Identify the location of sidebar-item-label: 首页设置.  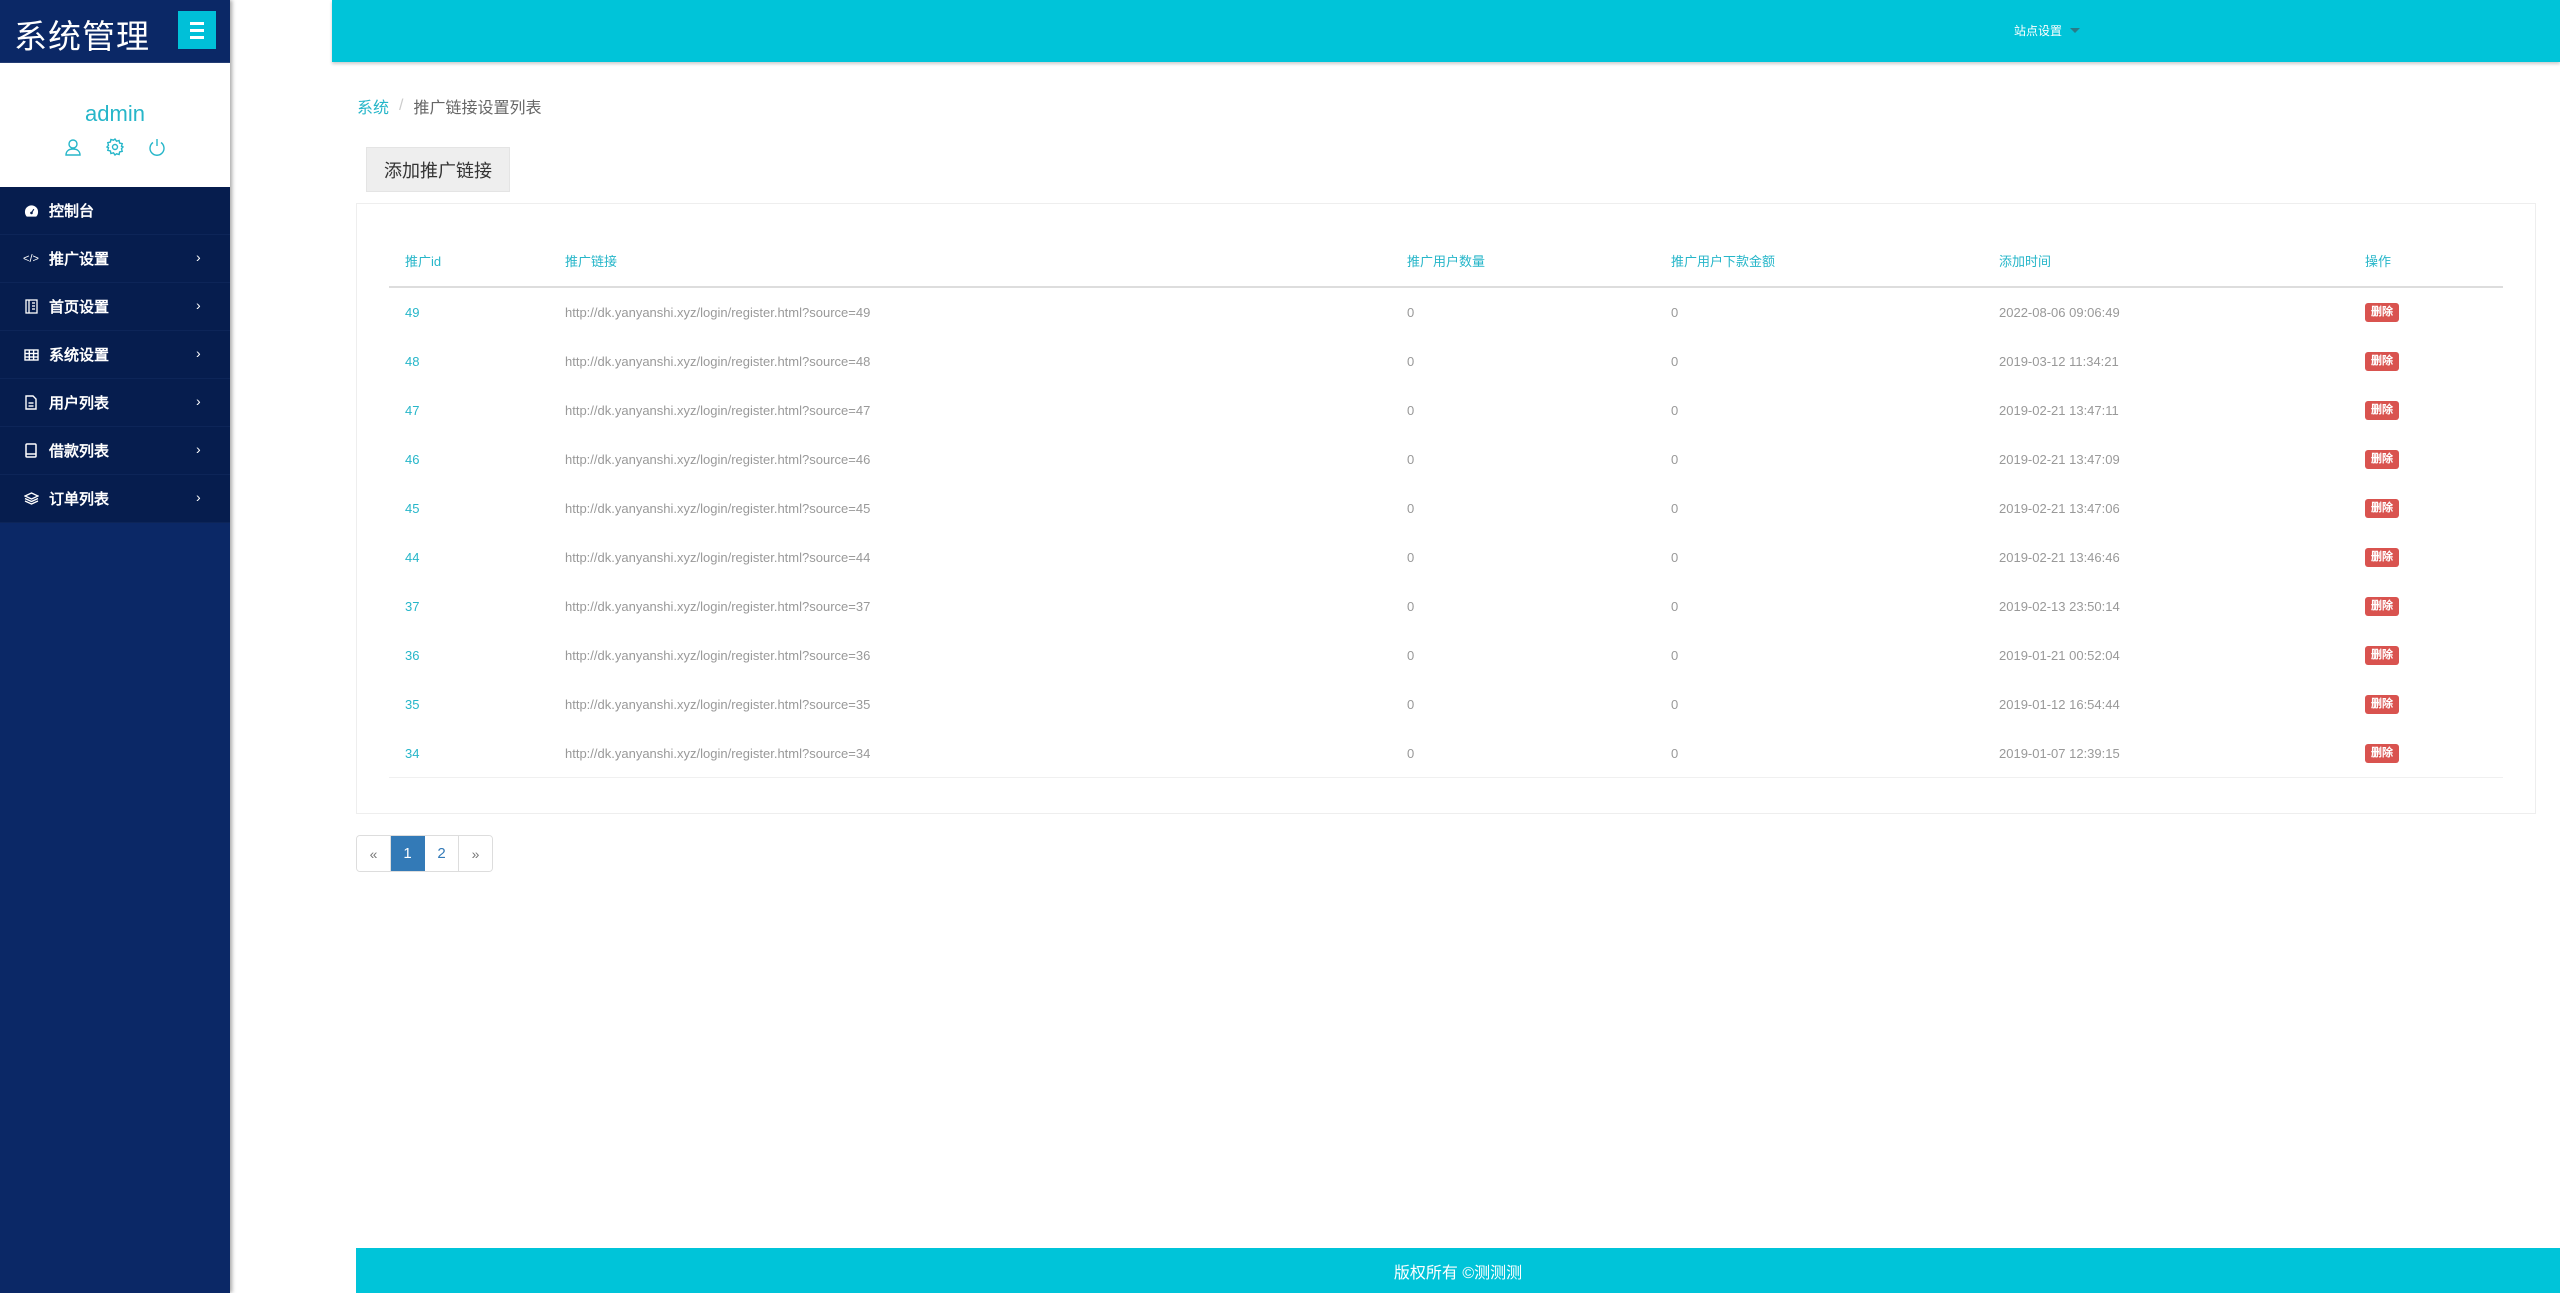
(79, 307).